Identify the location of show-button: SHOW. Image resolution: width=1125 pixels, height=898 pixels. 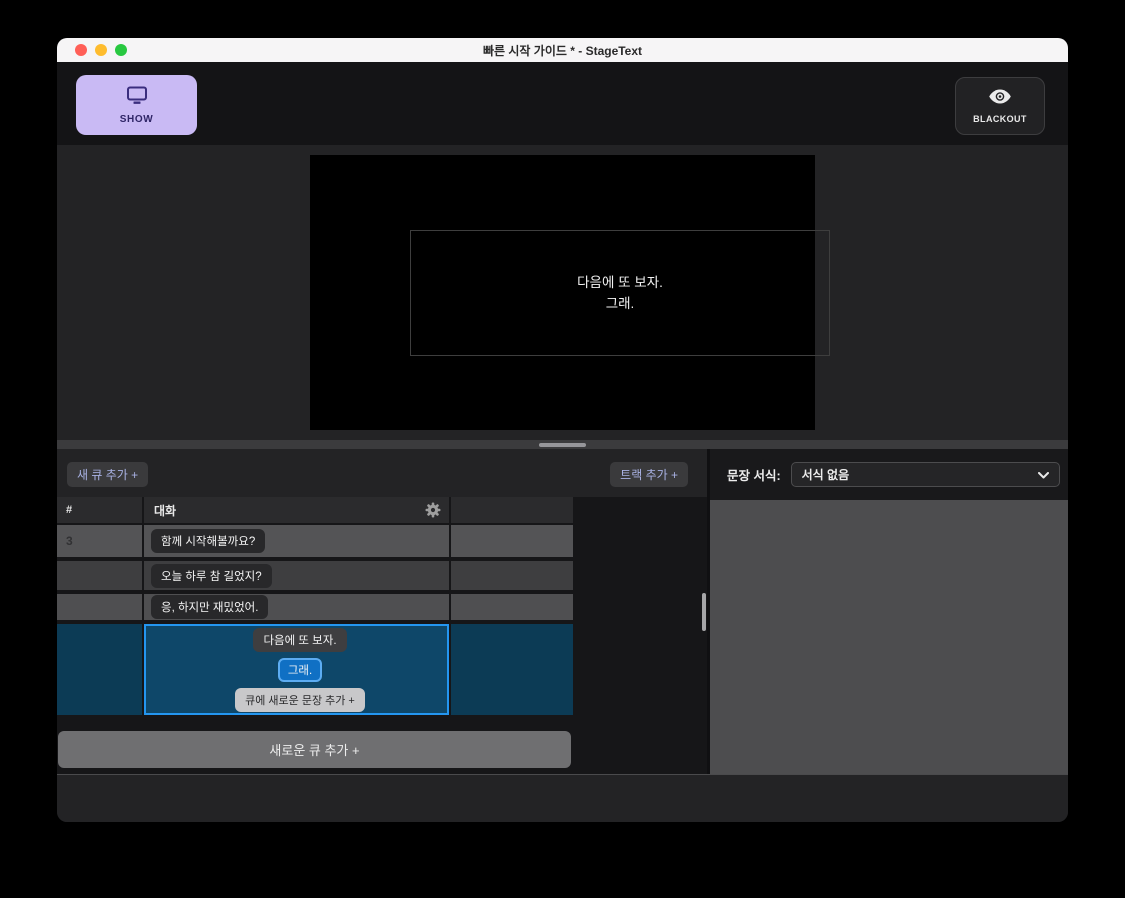
(136, 105).